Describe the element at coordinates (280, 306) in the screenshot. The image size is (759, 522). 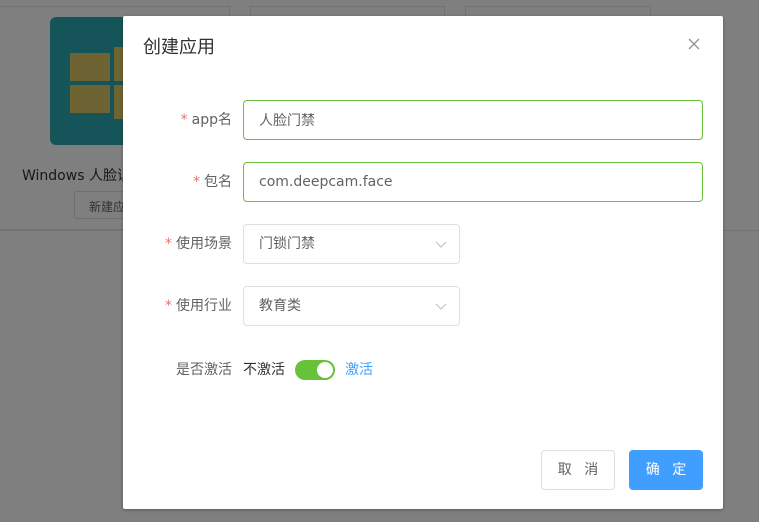
I see `industry-select-value: 教育类` at that location.